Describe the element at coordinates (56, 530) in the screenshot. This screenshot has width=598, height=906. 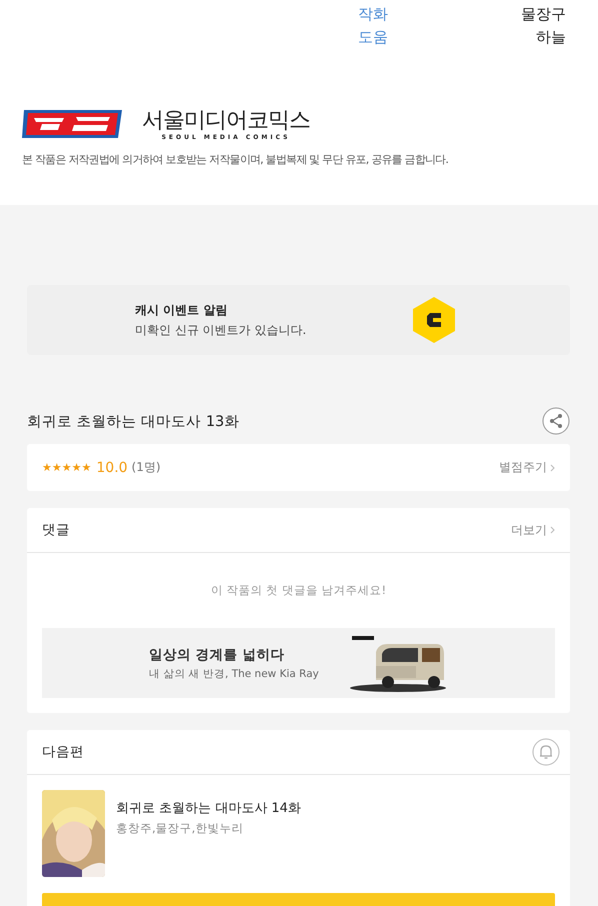
I see `comments-title: 댓글` at that location.